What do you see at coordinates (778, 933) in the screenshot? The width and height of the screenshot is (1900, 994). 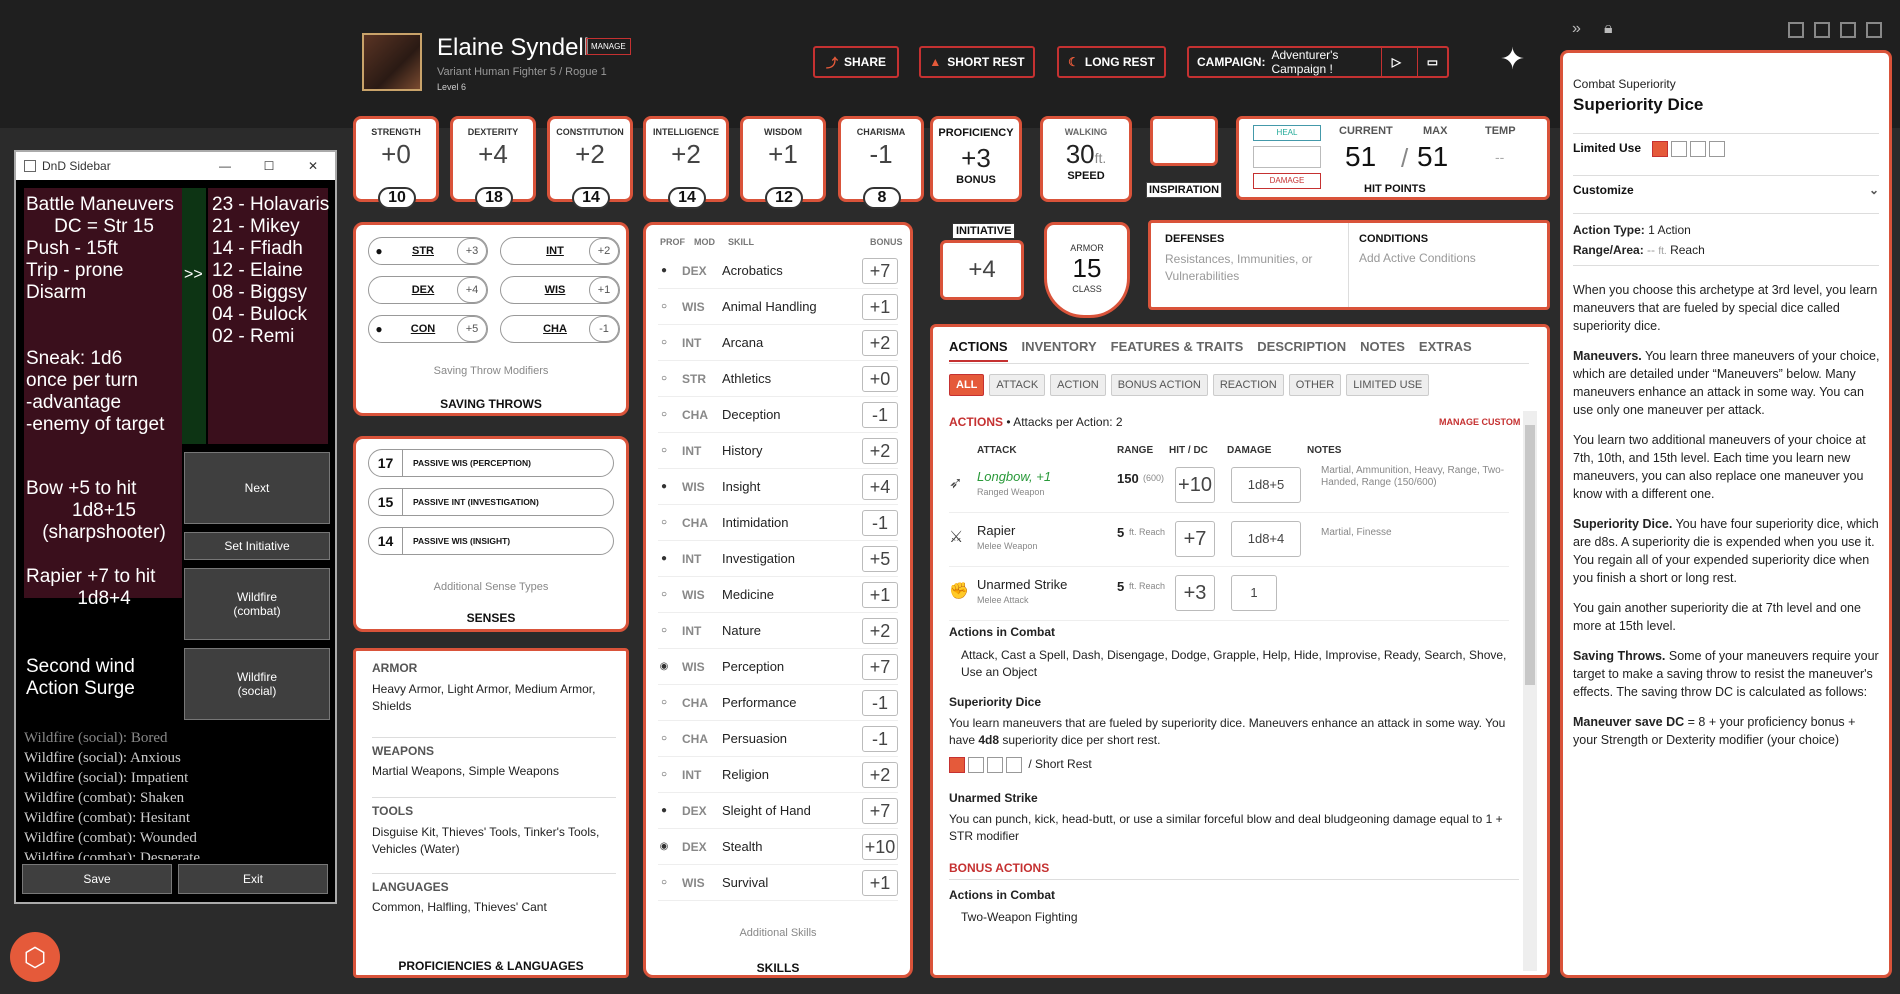 I see `additional-skills: Additional Skills` at bounding box center [778, 933].